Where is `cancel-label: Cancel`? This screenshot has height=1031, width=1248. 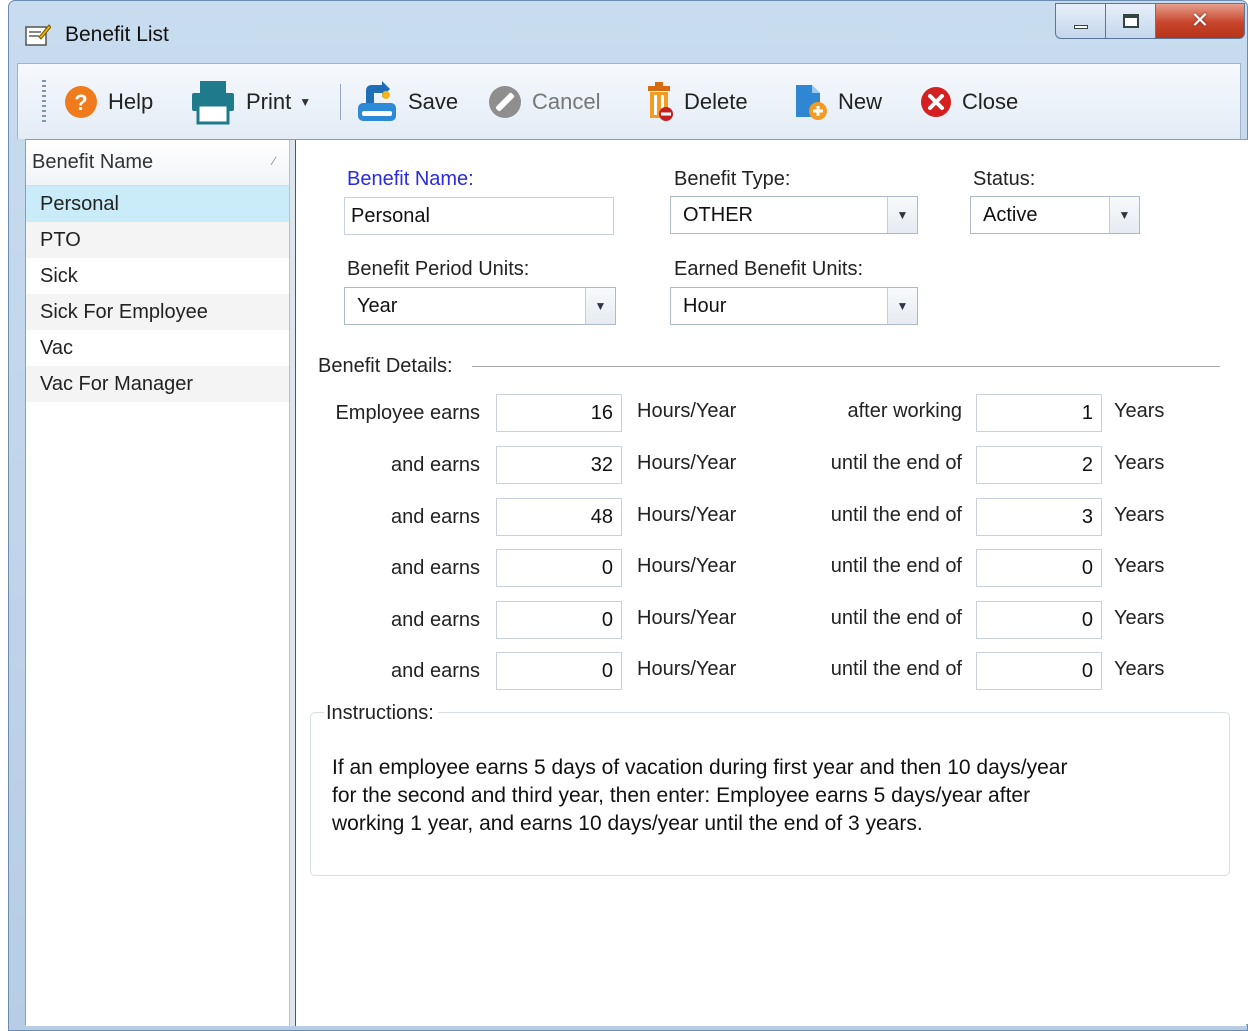
cancel-label: Cancel is located at coordinates (566, 101).